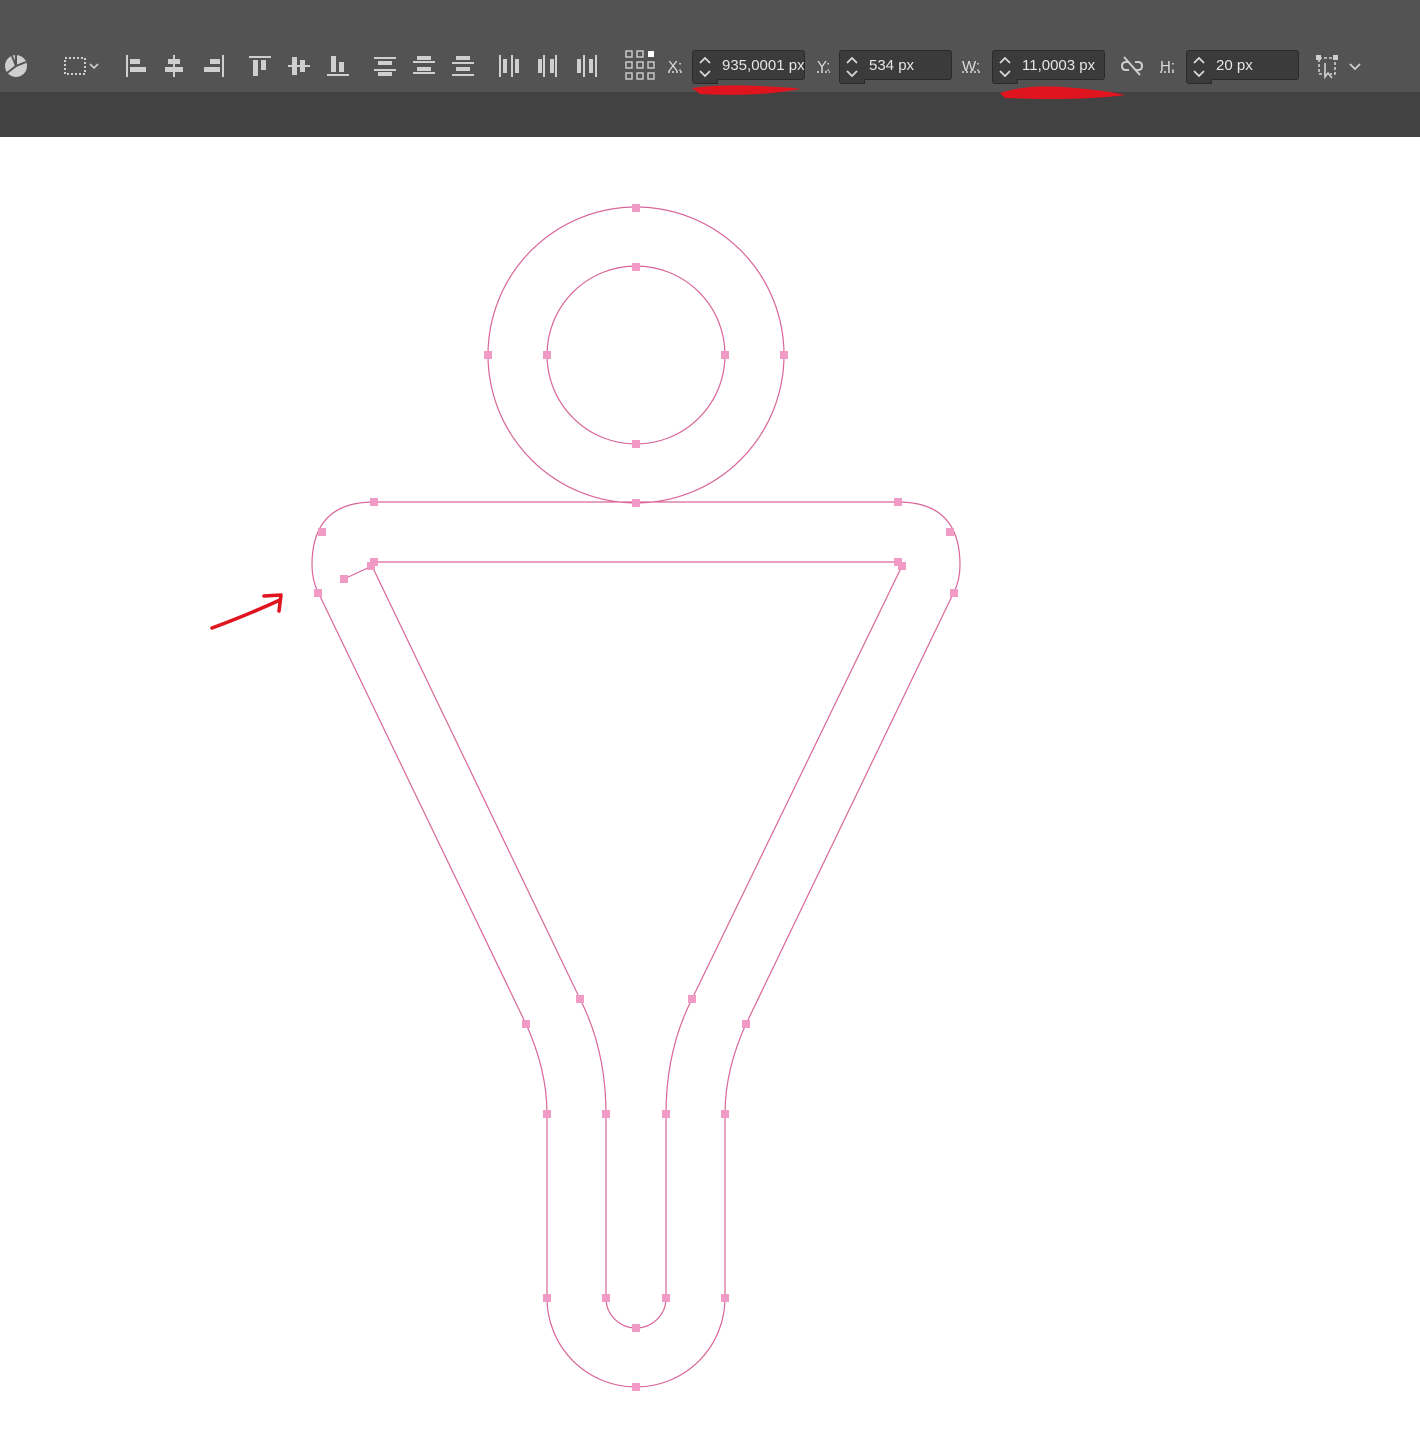 This screenshot has width=1420, height=1451. I want to click on annotation-overlay, so click(908, 92).